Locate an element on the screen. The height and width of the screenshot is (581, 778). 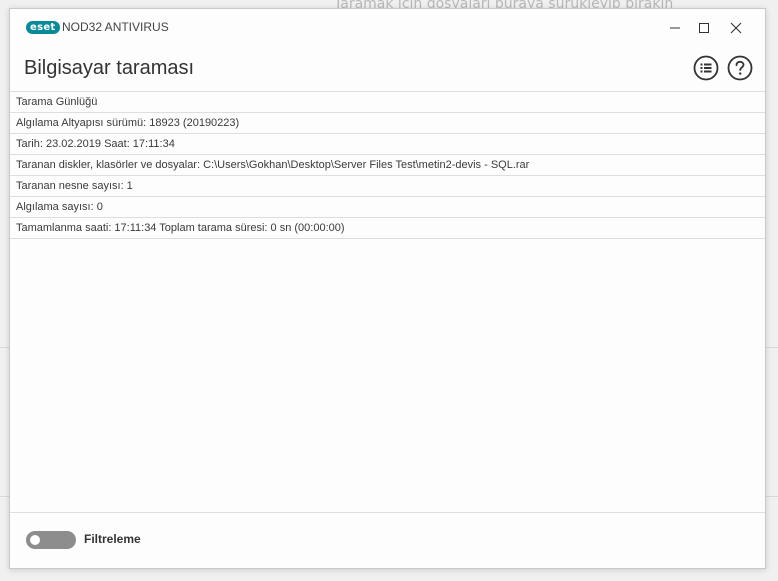
list-button is located at coordinates (706, 68).